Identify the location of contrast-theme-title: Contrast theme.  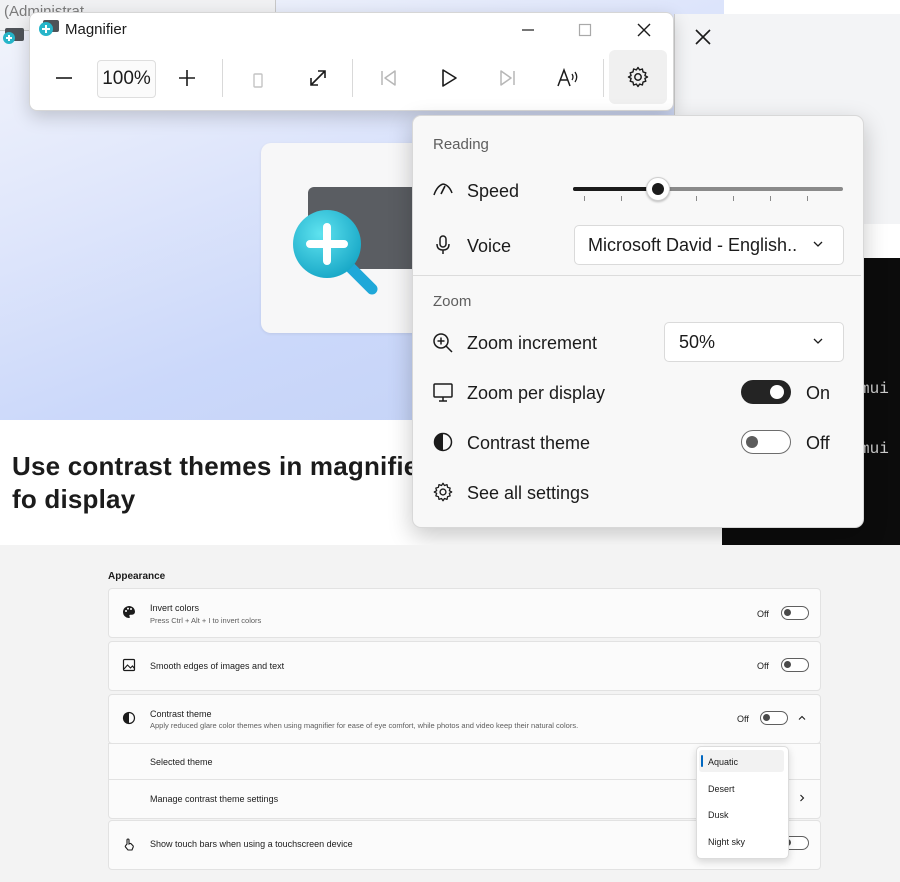
(181, 714).